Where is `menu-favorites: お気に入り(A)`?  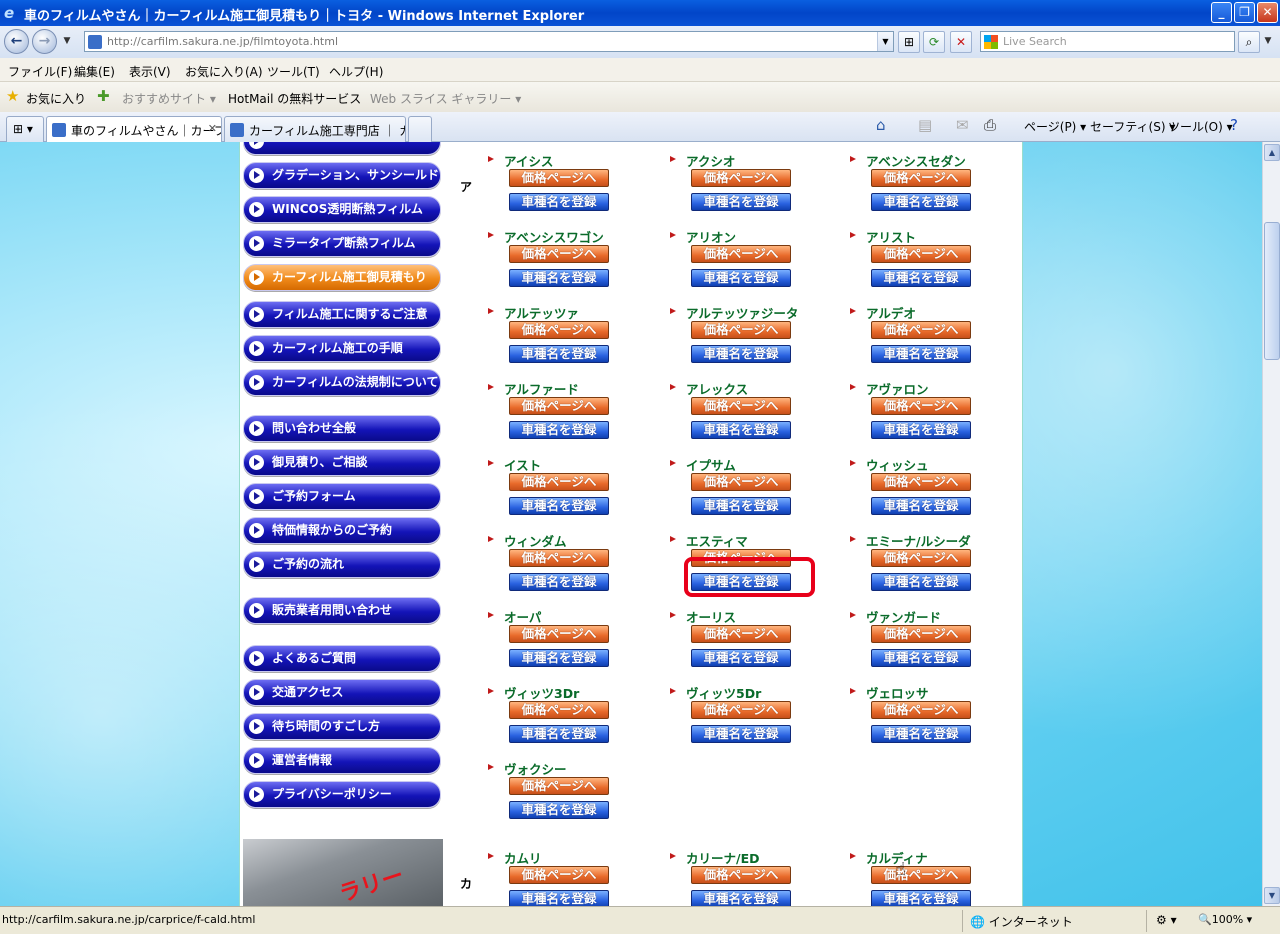 menu-favorites: お気に入り(A) is located at coordinates (224, 71).